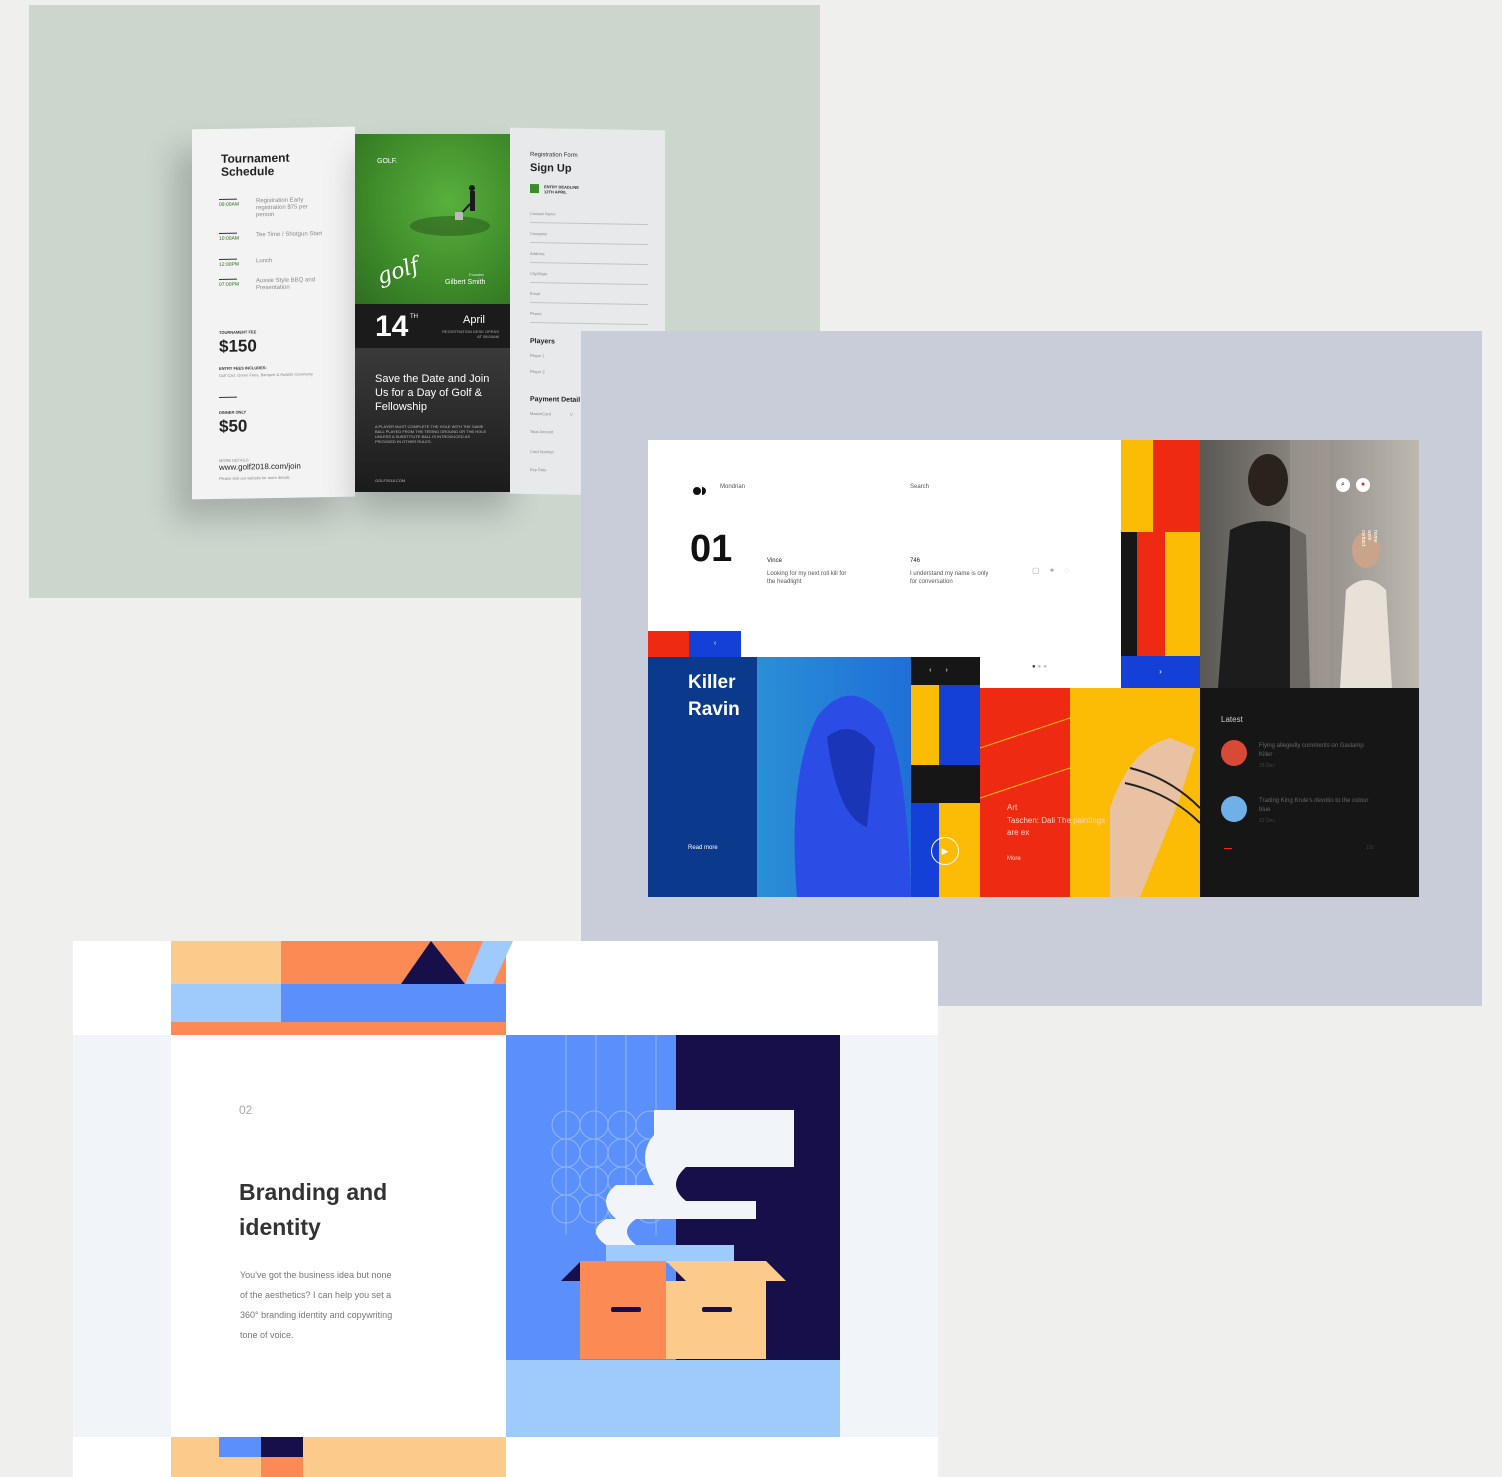 The image size is (1502, 1477). I want to click on big-number: 01, so click(711, 550).